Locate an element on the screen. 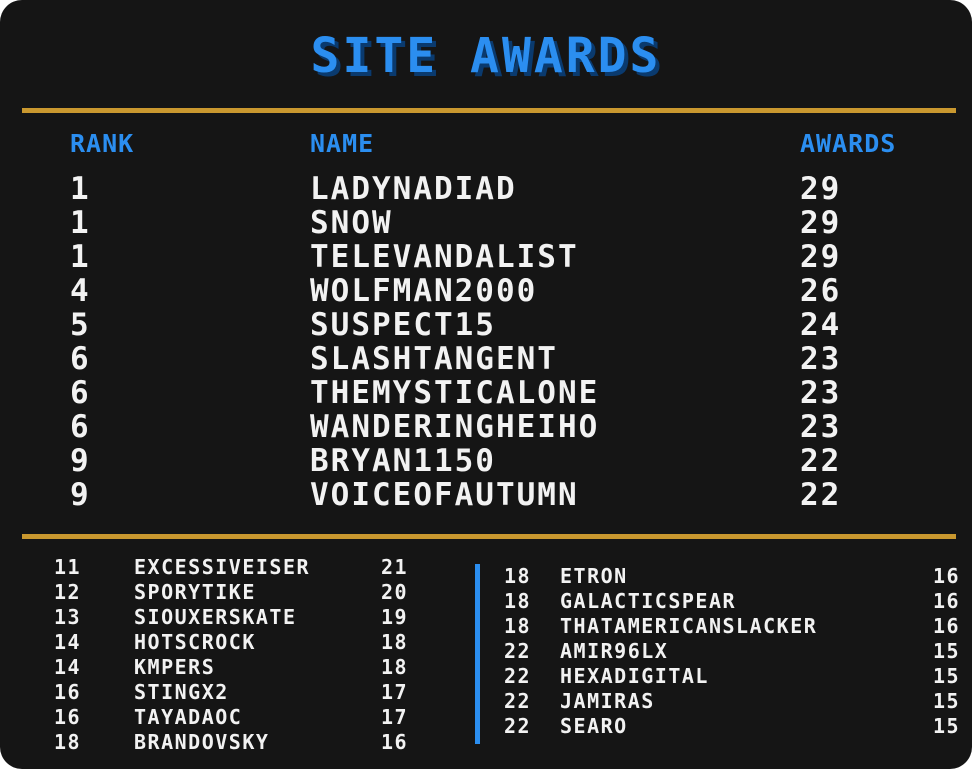  rank-cell: 5 is located at coordinates (80, 325).